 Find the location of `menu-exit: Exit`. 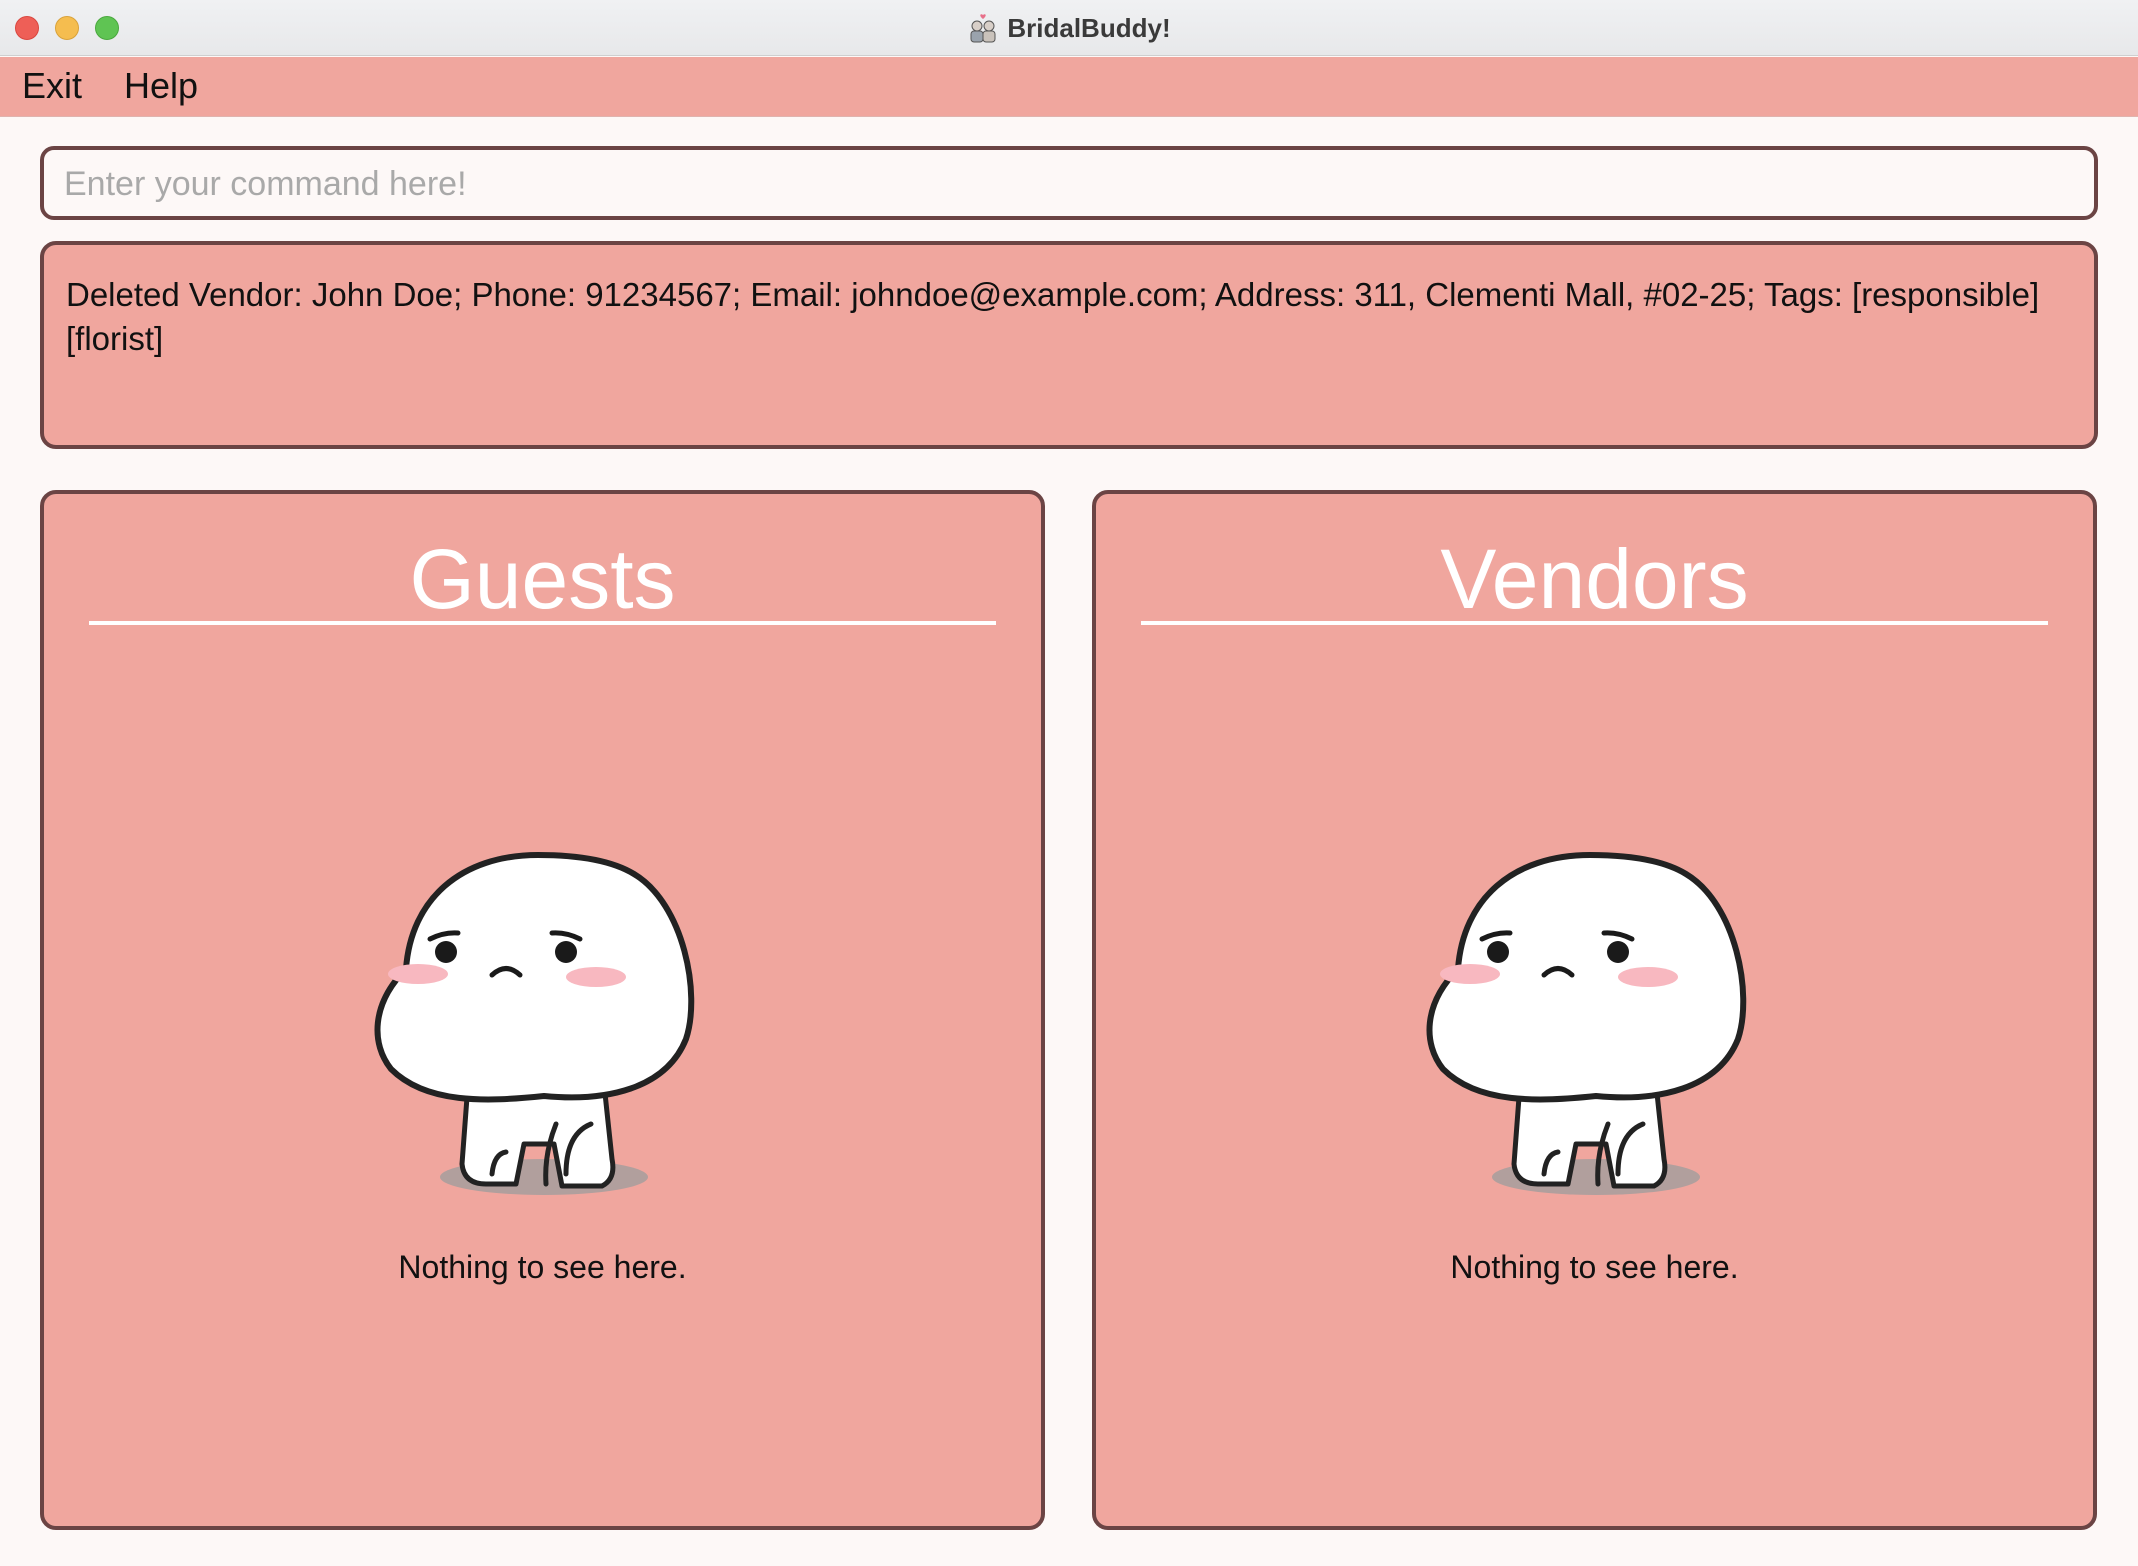

menu-exit: Exit is located at coordinates (52, 86).